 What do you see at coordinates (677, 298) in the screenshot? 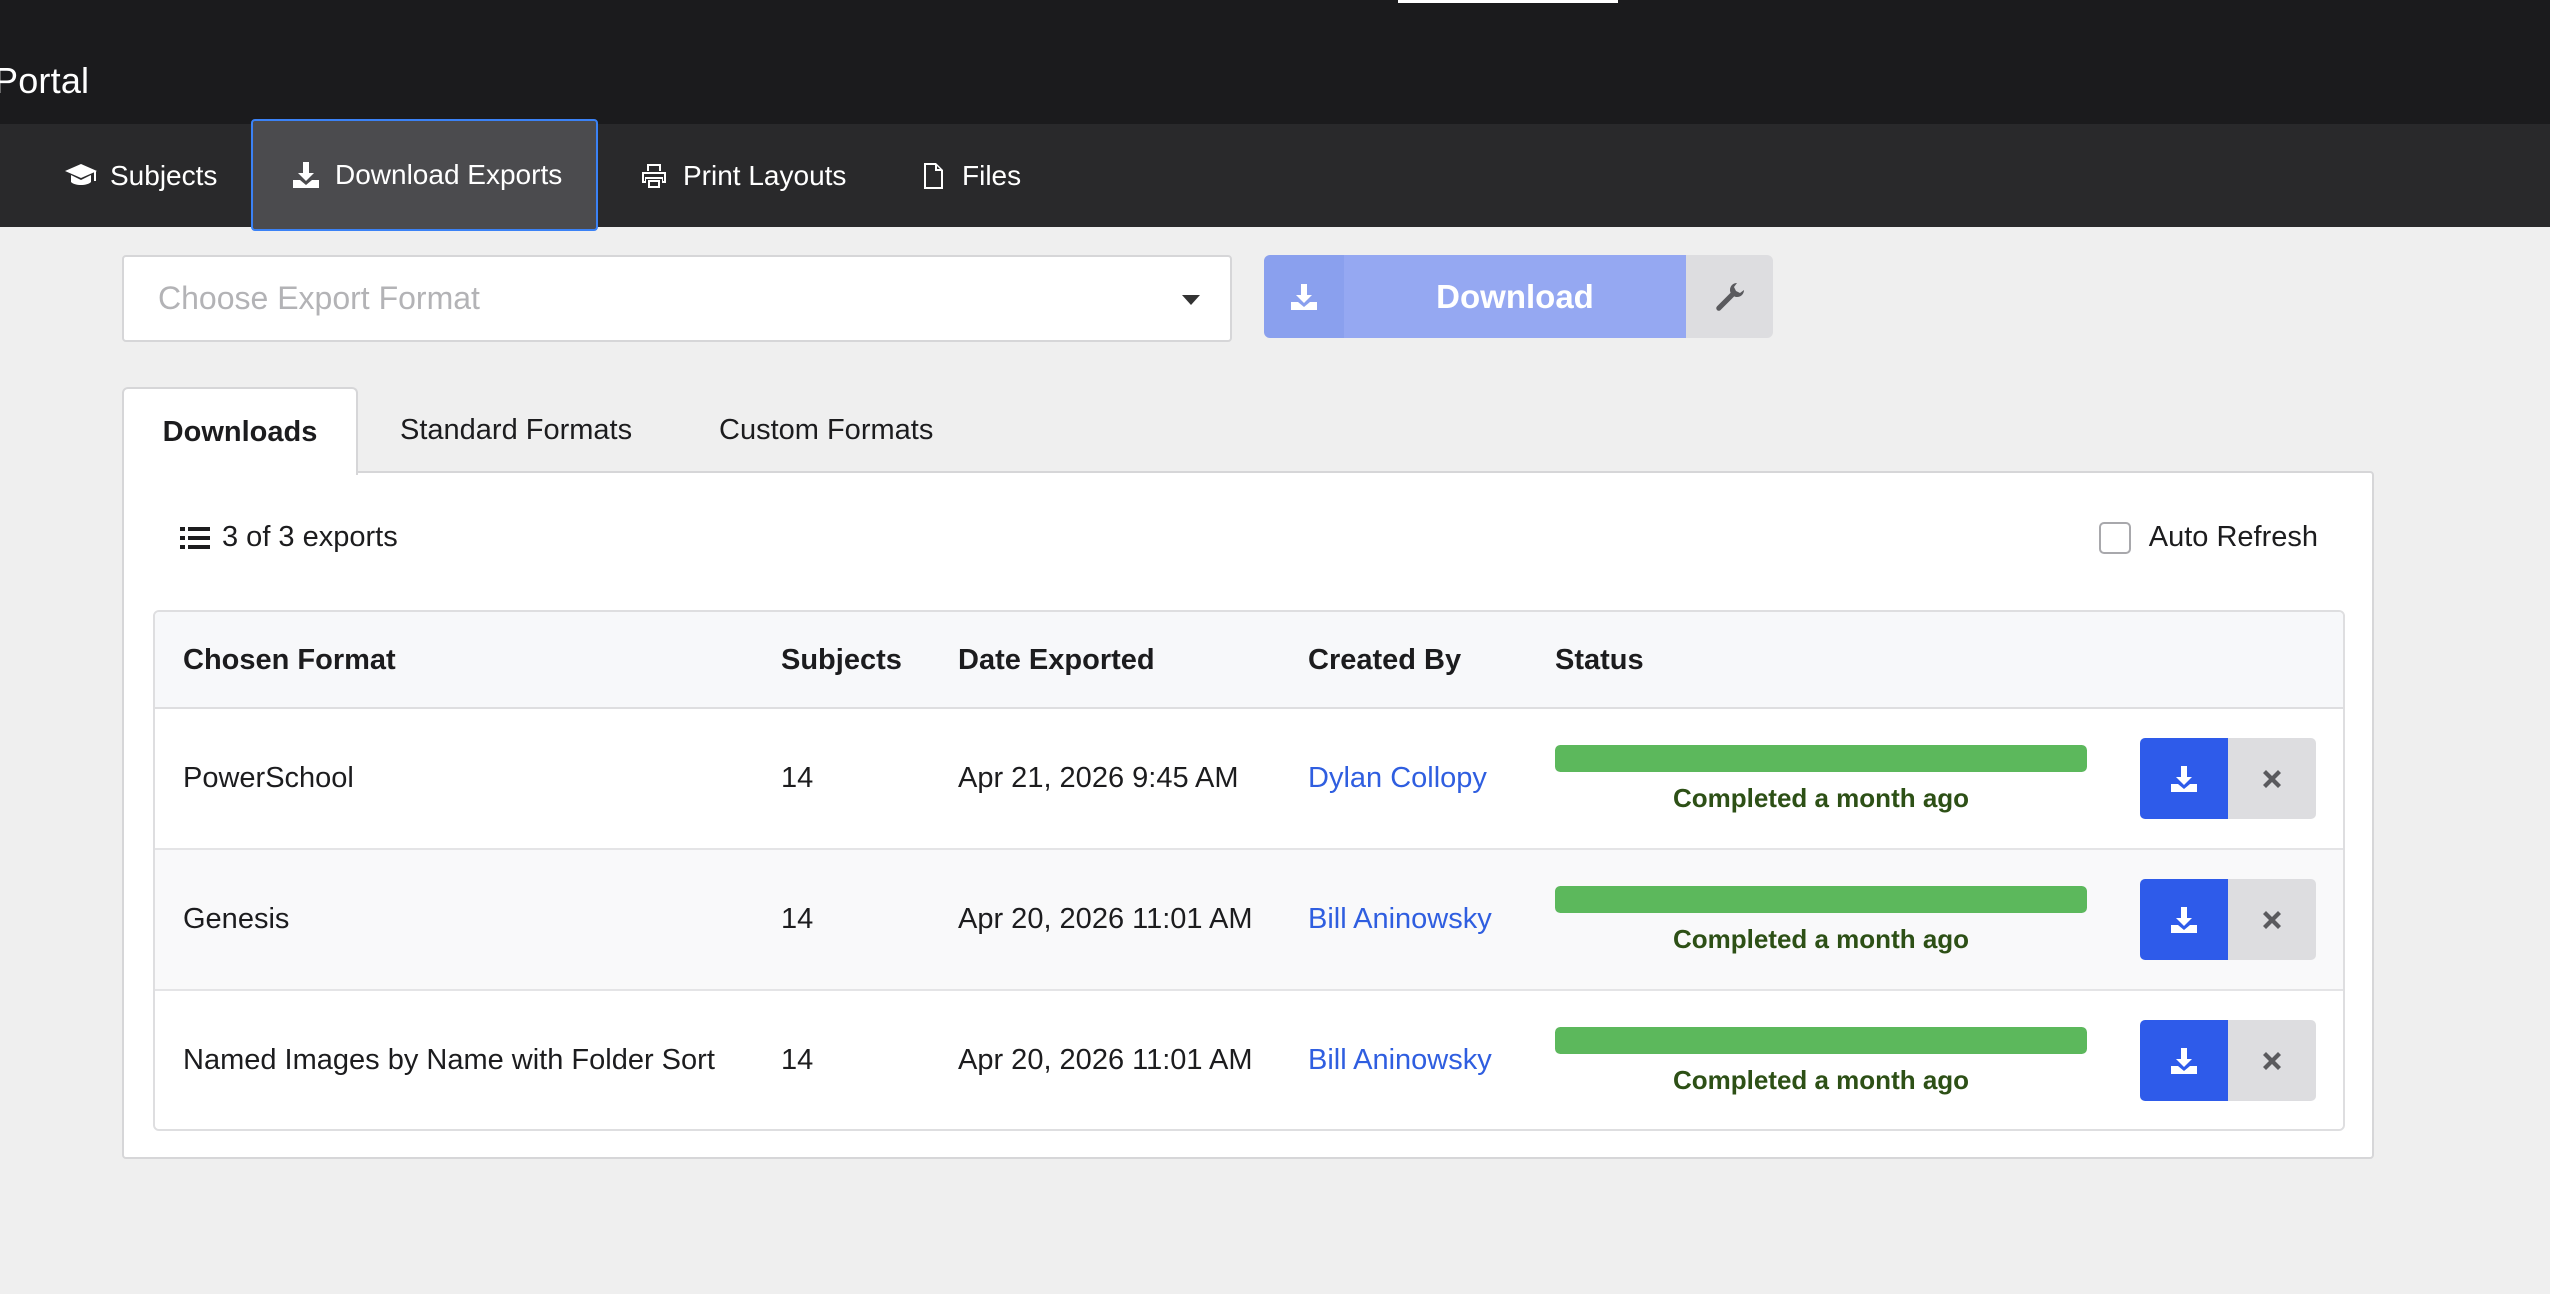
I see `export-format-select: Choose Export Format` at bounding box center [677, 298].